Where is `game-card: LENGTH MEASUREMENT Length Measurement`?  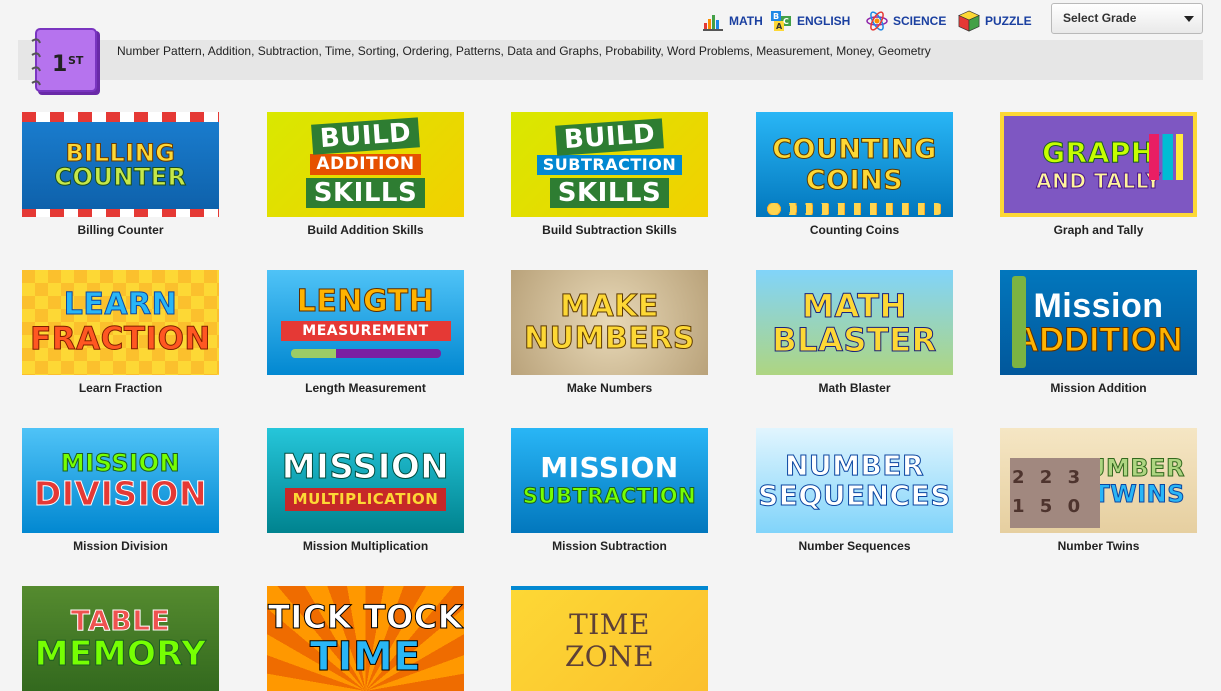
game-card: LENGTH MEASUREMENT Length Measurement is located at coordinates (365, 332).